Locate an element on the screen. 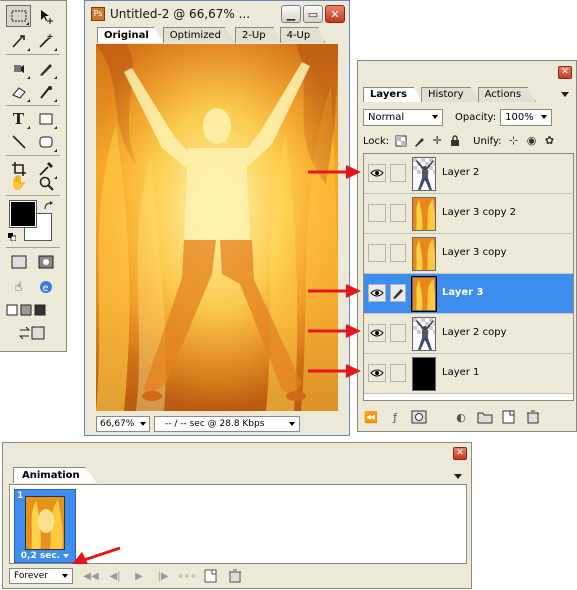  document-view-tabs: Original Optimized 2-Up 4-Up is located at coordinates (211, 35).